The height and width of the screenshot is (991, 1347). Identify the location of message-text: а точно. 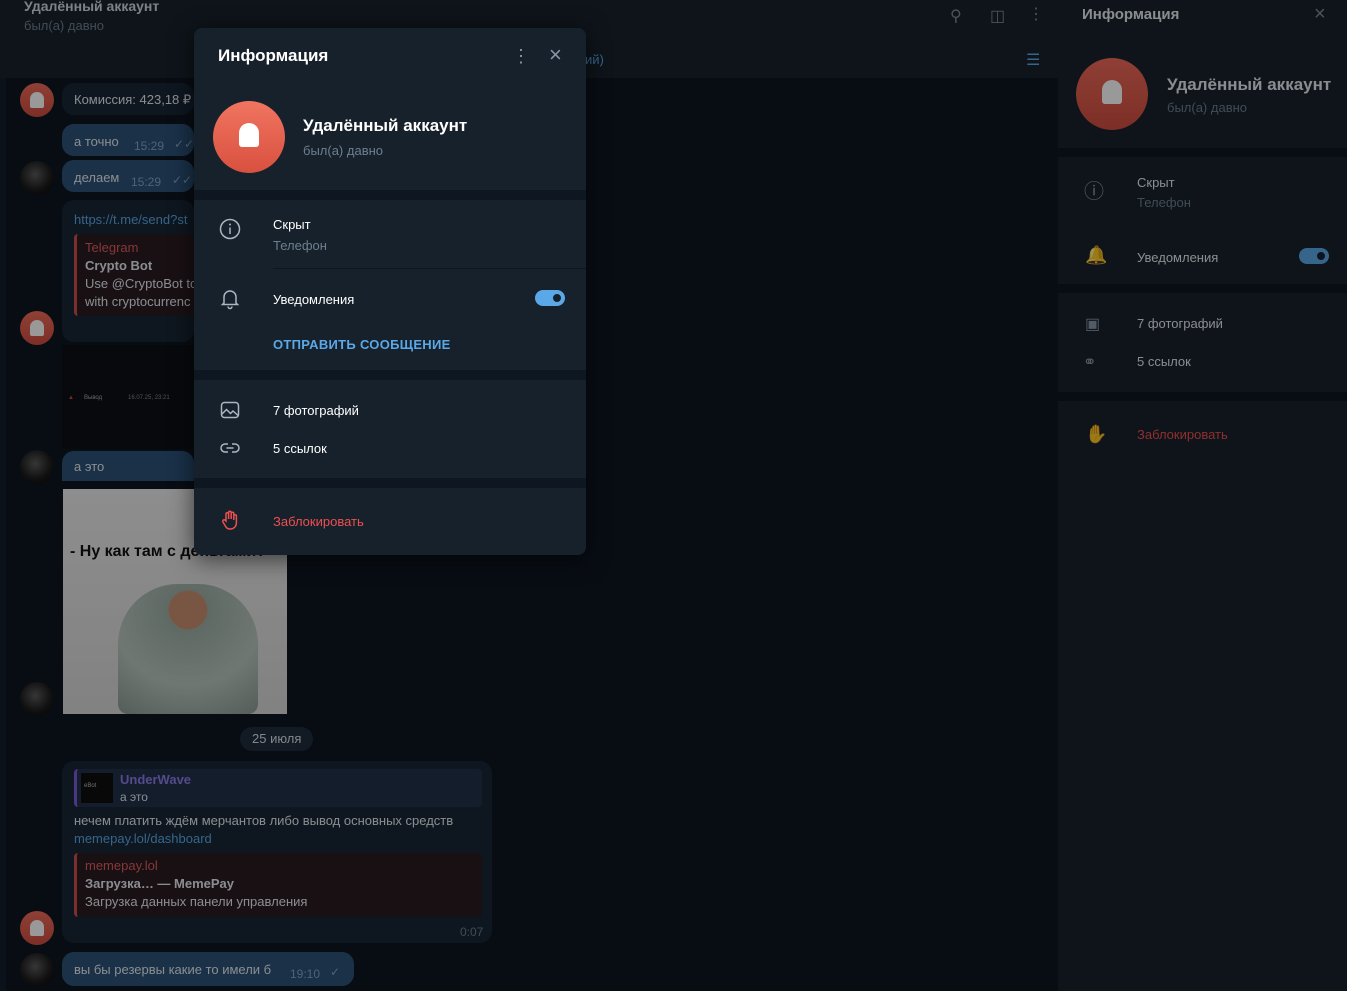
(96, 141).